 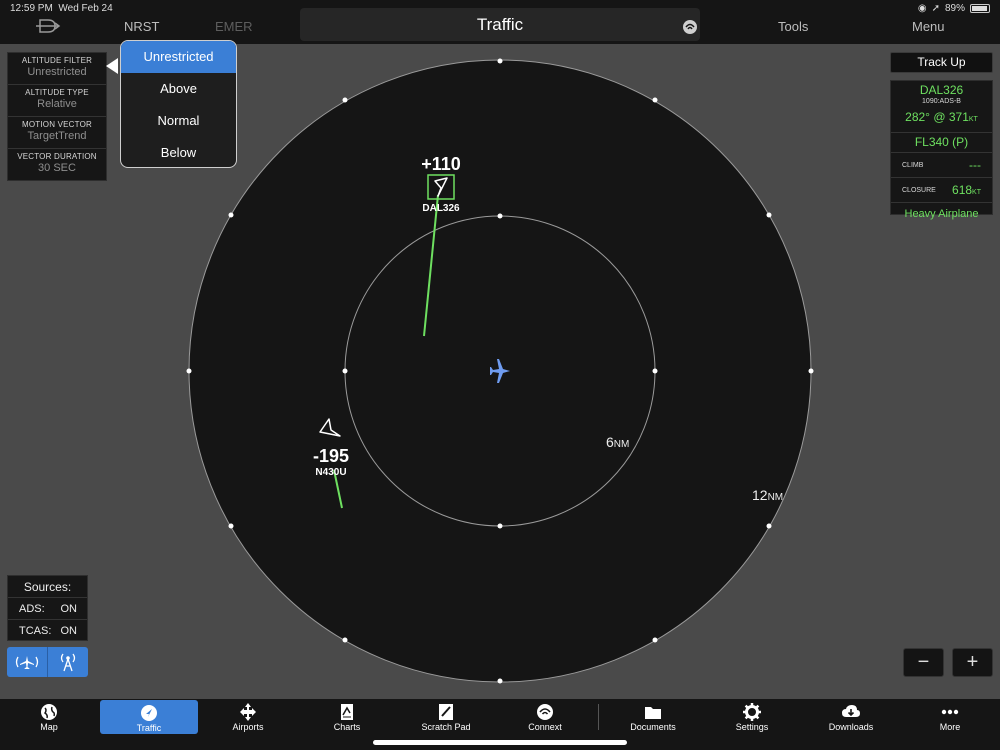 I want to click on sources-panel: Sources: ADS: ON TCAS: ON, so click(x=47, y=608).